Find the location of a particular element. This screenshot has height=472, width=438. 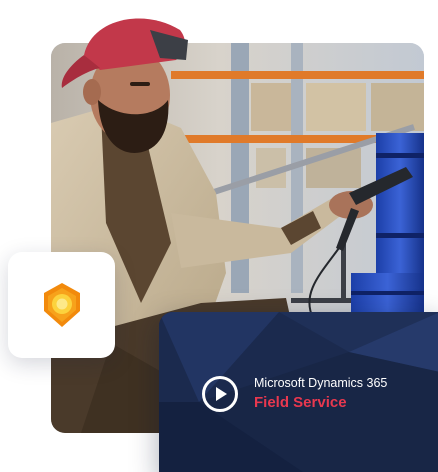

app-icon-card is located at coordinates (61, 305).